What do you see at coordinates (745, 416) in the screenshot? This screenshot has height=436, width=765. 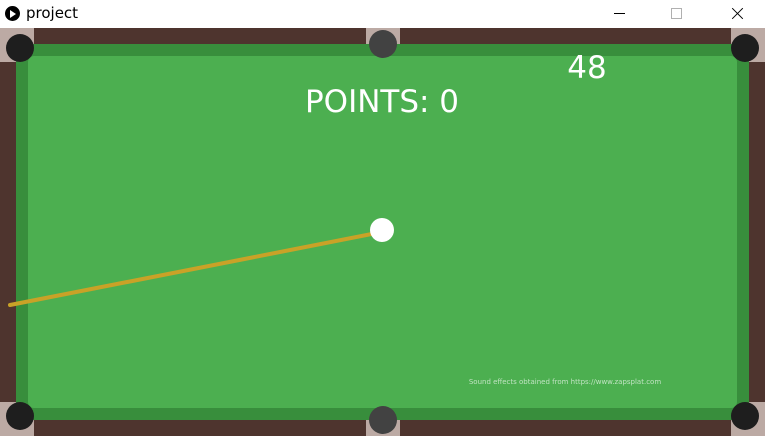 I see `pocket-bottom-right` at bounding box center [745, 416].